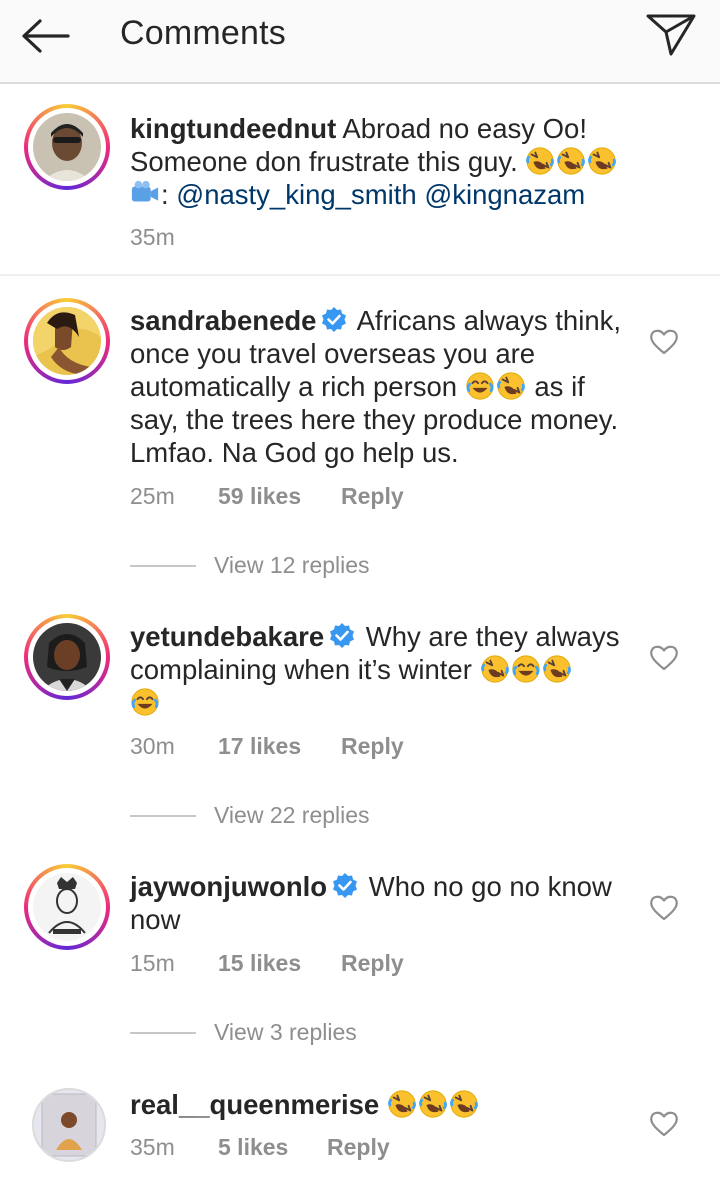 This screenshot has width=720, height=1201. What do you see at coordinates (46, 36) in the screenshot?
I see `back-arrow-icon` at bounding box center [46, 36].